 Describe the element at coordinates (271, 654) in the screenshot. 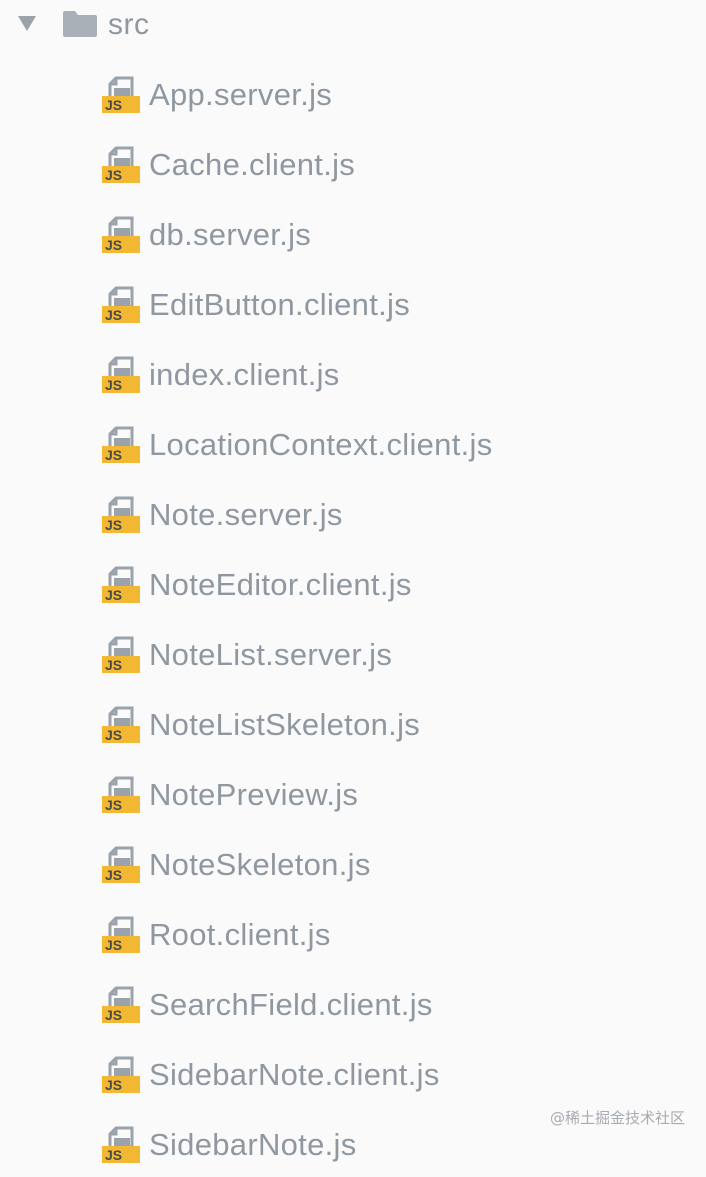

I see `file-name: NoteList.server.js` at that location.